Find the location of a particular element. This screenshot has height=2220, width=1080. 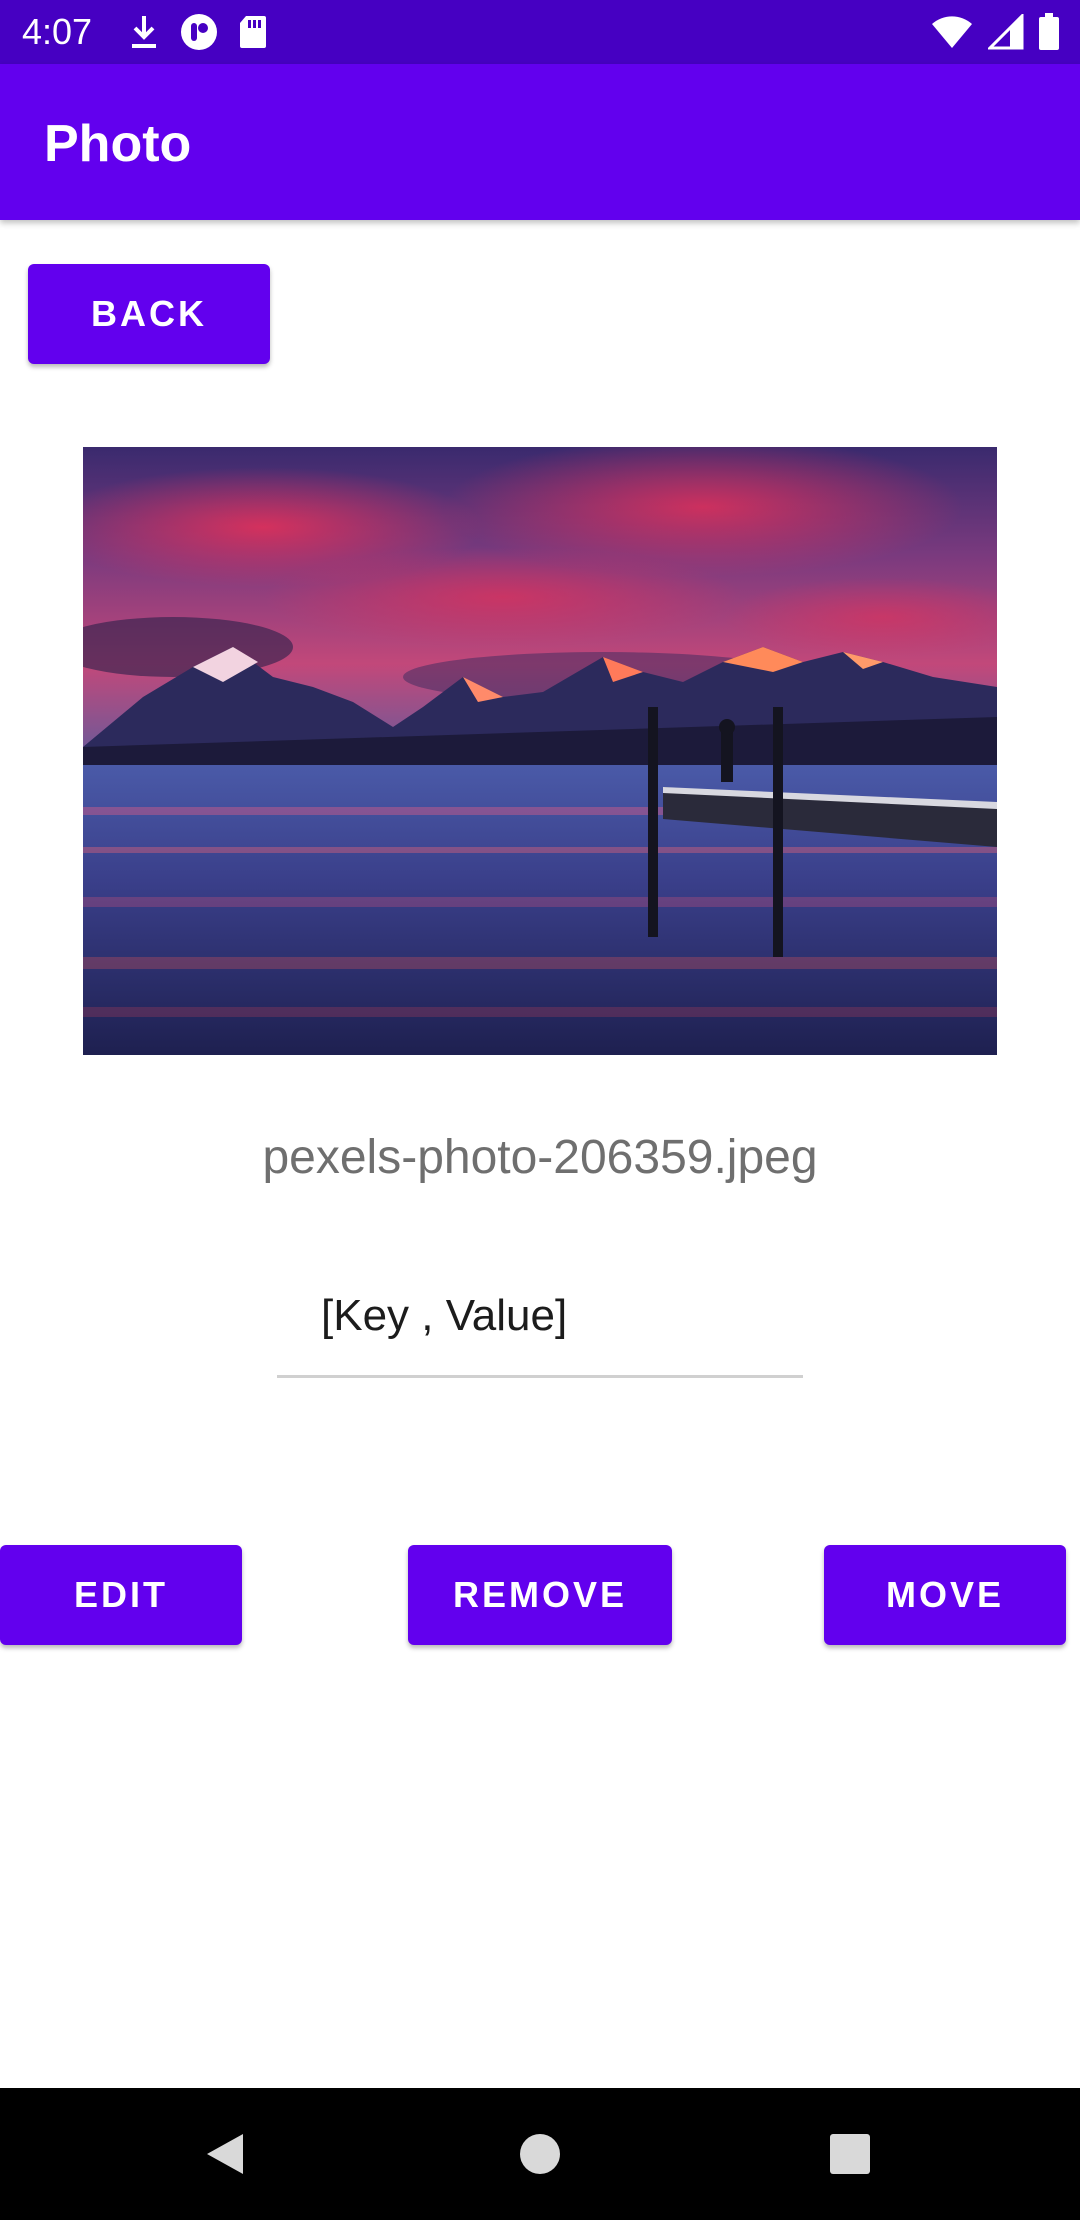

vpn-app-icon is located at coordinates (199, 32).